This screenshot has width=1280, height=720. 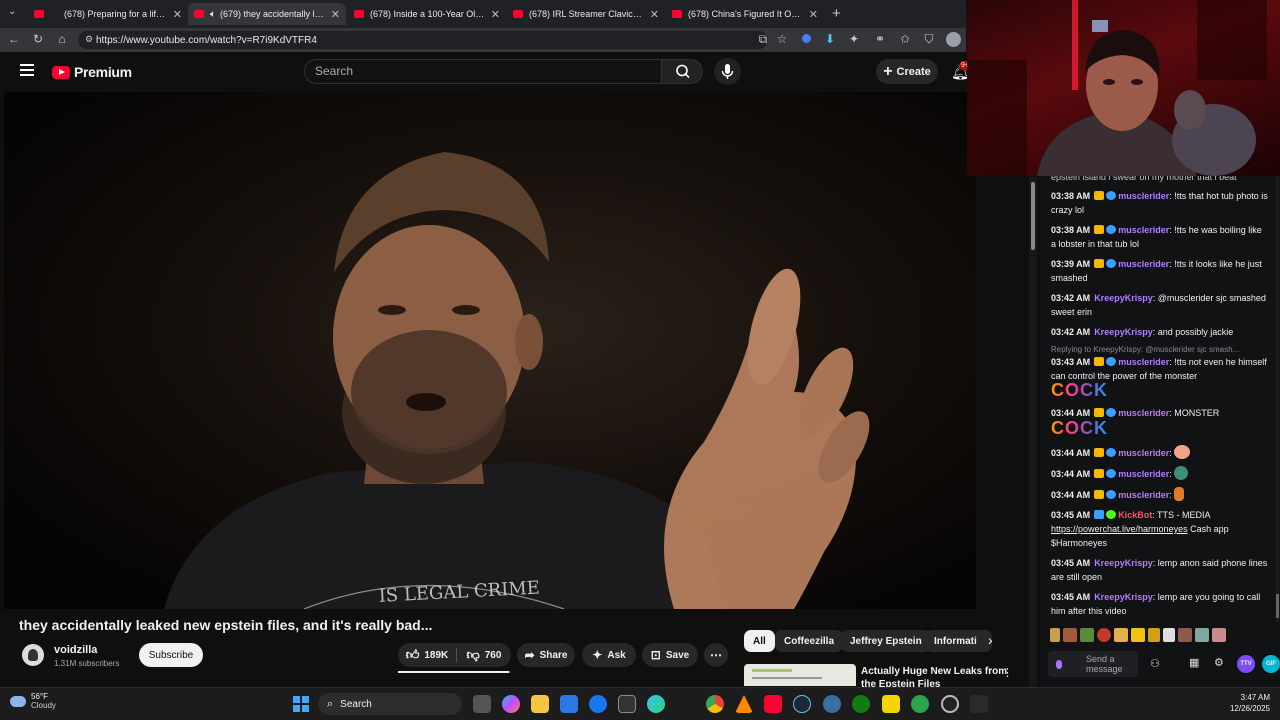 What do you see at coordinates (656, 704) in the screenshot?
I see `edge-icon` at bounding box center [656, 704].